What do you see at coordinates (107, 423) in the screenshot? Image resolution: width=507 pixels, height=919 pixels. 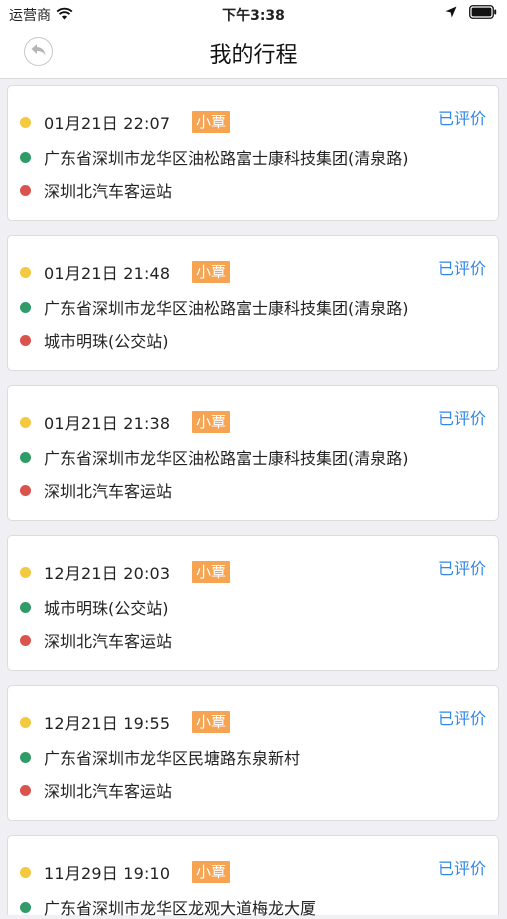 I see `trip-time: 01月21日 21:38` at bounding box center [107, 423].